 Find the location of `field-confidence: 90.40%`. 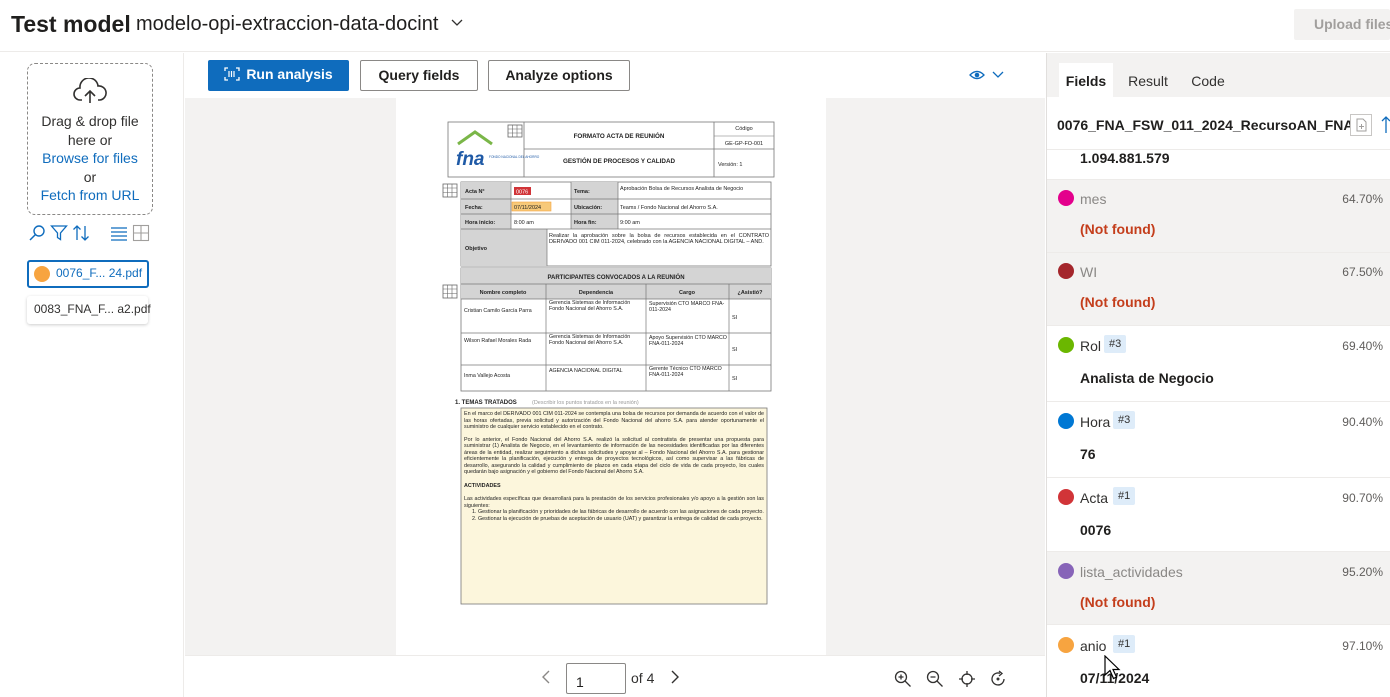

field-confidence: 90.40% is located at coordinates (1362, 422).